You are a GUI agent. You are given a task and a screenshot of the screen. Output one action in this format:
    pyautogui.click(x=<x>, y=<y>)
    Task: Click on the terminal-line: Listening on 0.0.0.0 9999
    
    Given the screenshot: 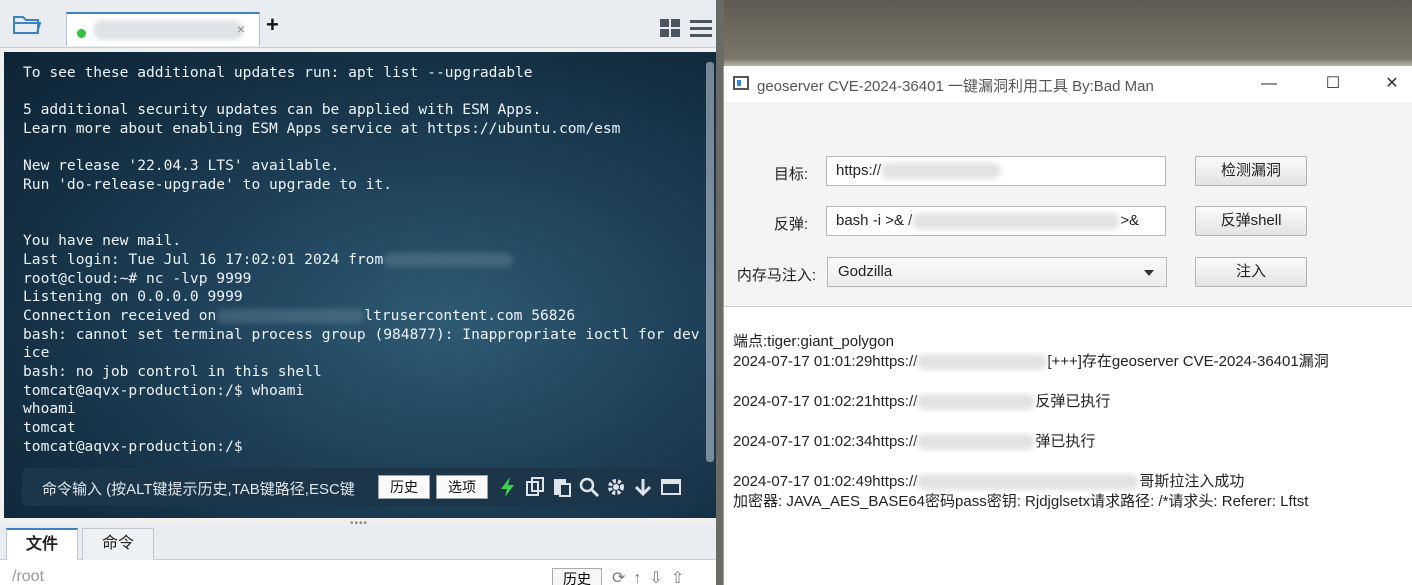 What is the action you would take?
    pyautogui.click(x=133, y=297)
    